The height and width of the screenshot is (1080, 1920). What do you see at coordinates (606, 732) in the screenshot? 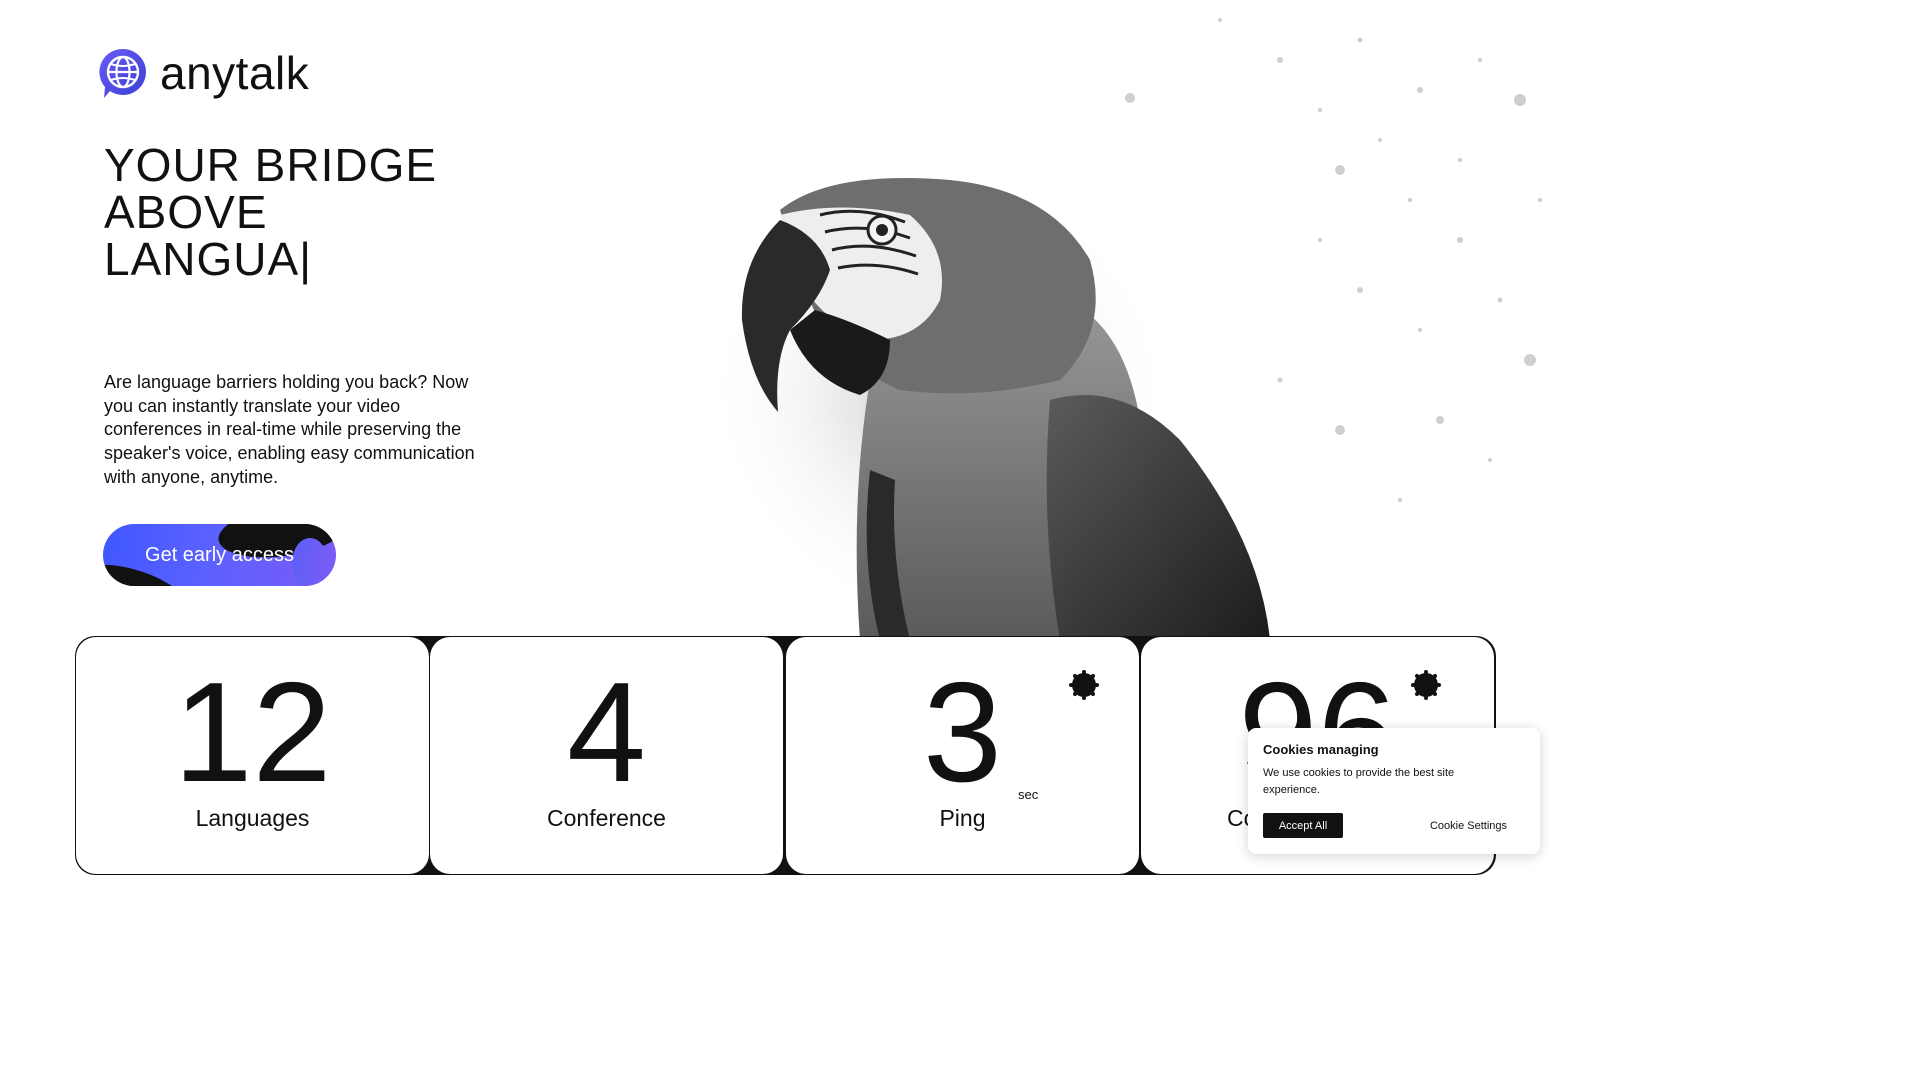
I see `stat-value: 4` at bounding box center [606, 732].